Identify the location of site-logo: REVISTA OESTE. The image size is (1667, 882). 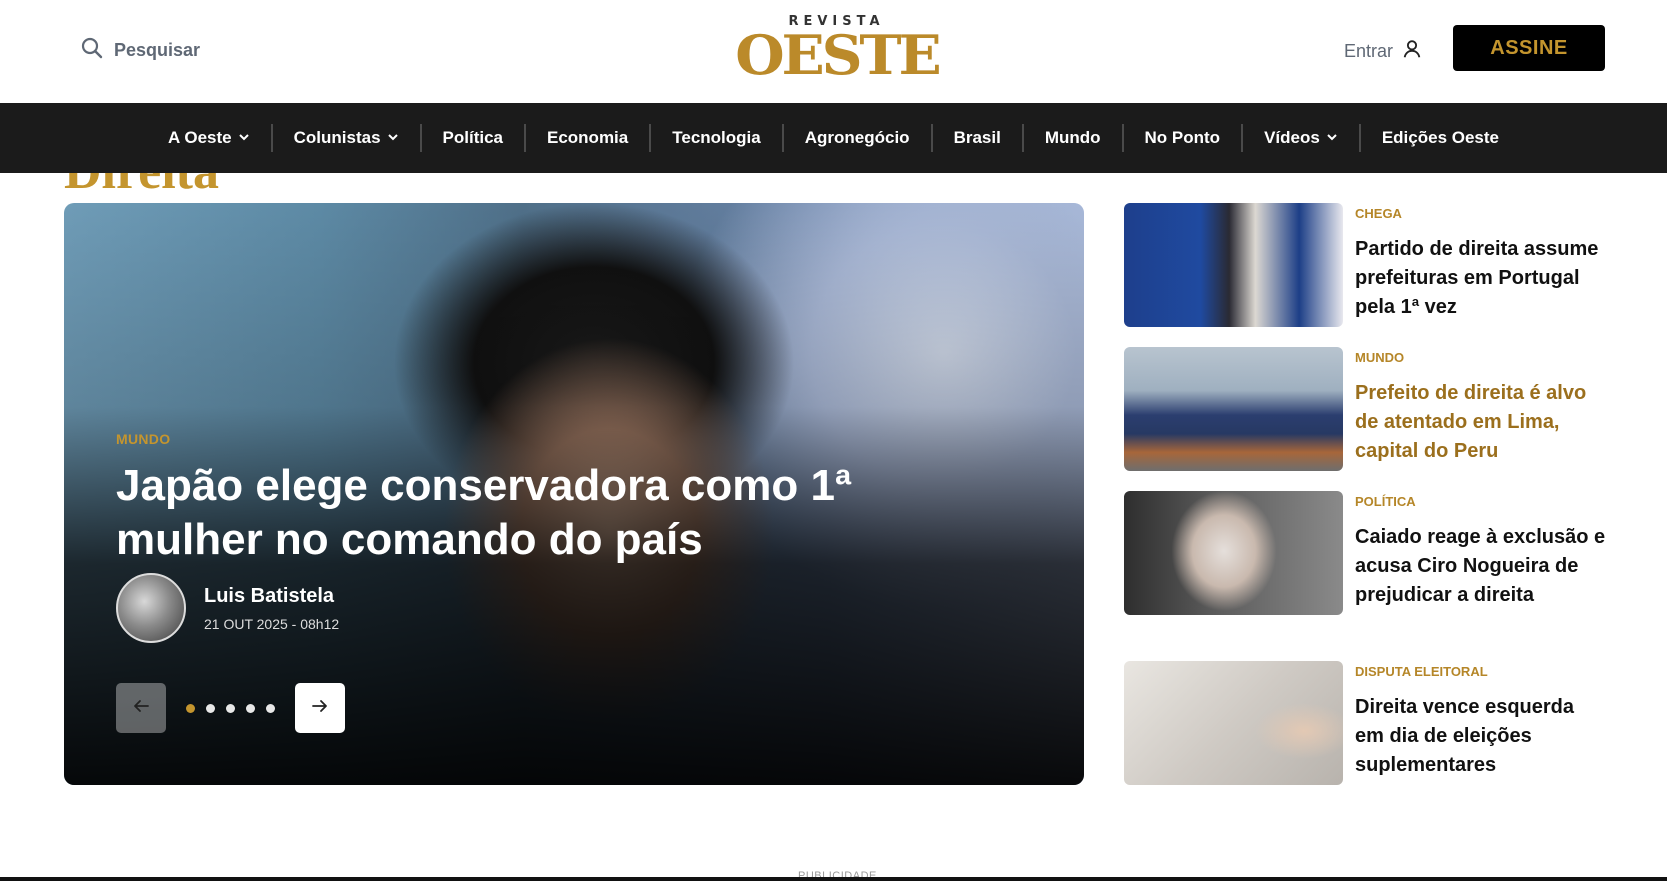
(838, 50).